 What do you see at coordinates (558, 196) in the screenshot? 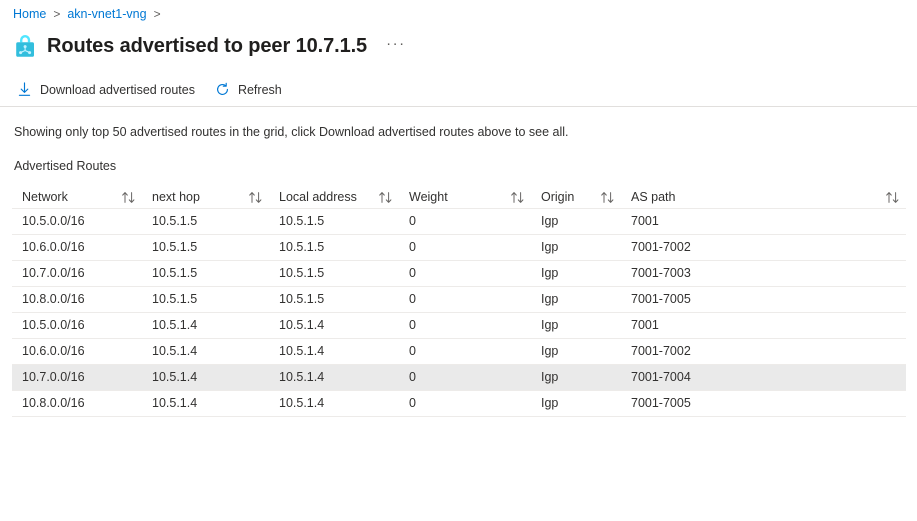
I see `column-header-label-origin: Origin` at bounding box center [558, 196].